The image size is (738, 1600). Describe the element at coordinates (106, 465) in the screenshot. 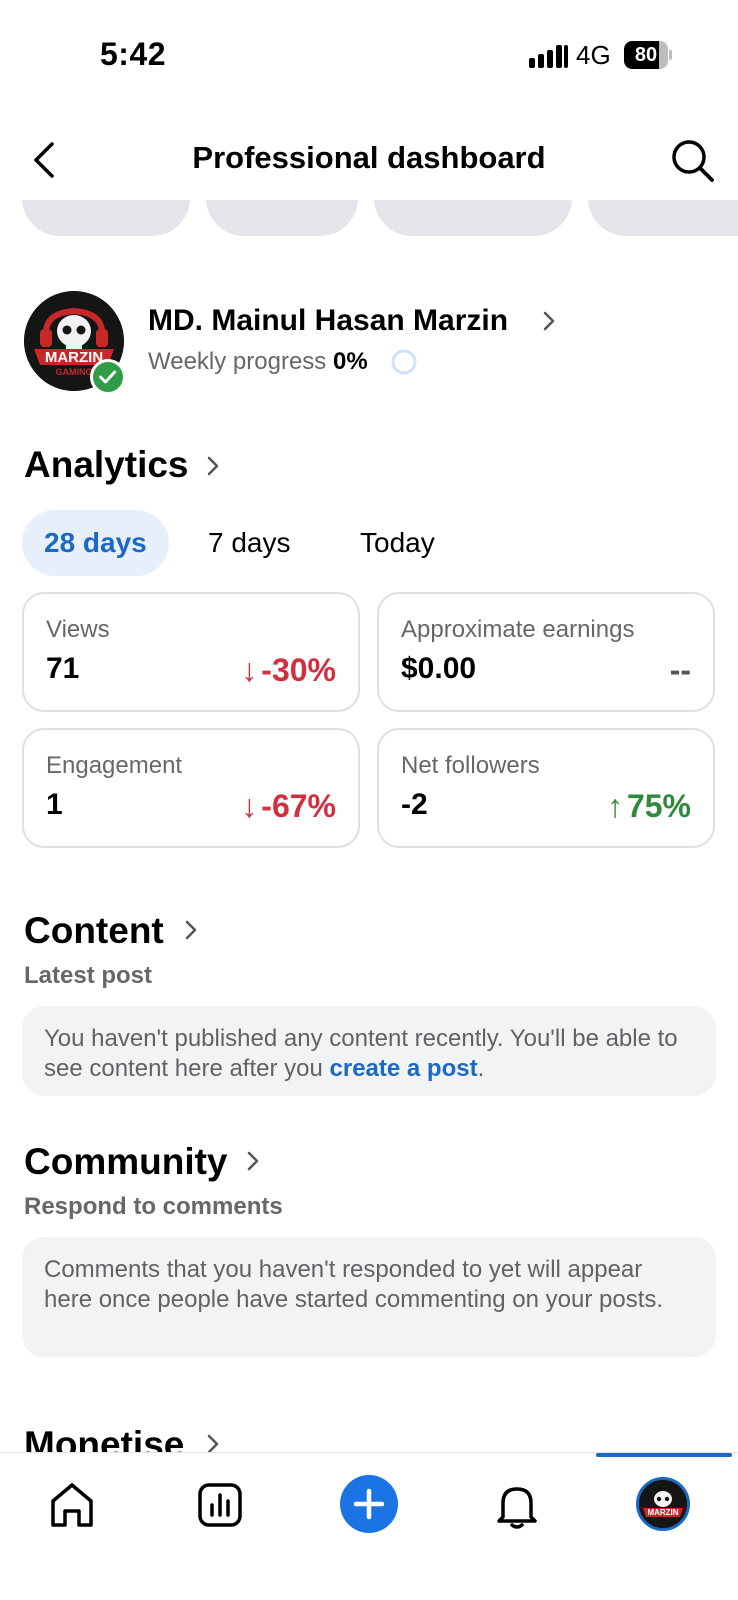

I see `analytics-heading: Analytics` at that location.